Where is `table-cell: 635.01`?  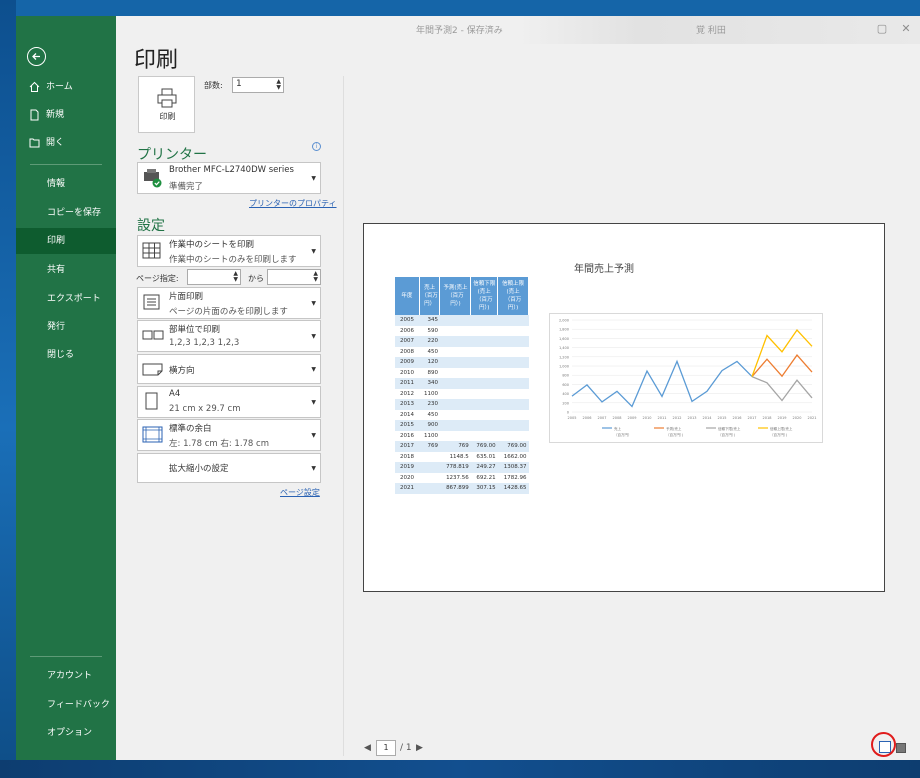
table-cell: 635.01 is located at coordinates (484, 456).